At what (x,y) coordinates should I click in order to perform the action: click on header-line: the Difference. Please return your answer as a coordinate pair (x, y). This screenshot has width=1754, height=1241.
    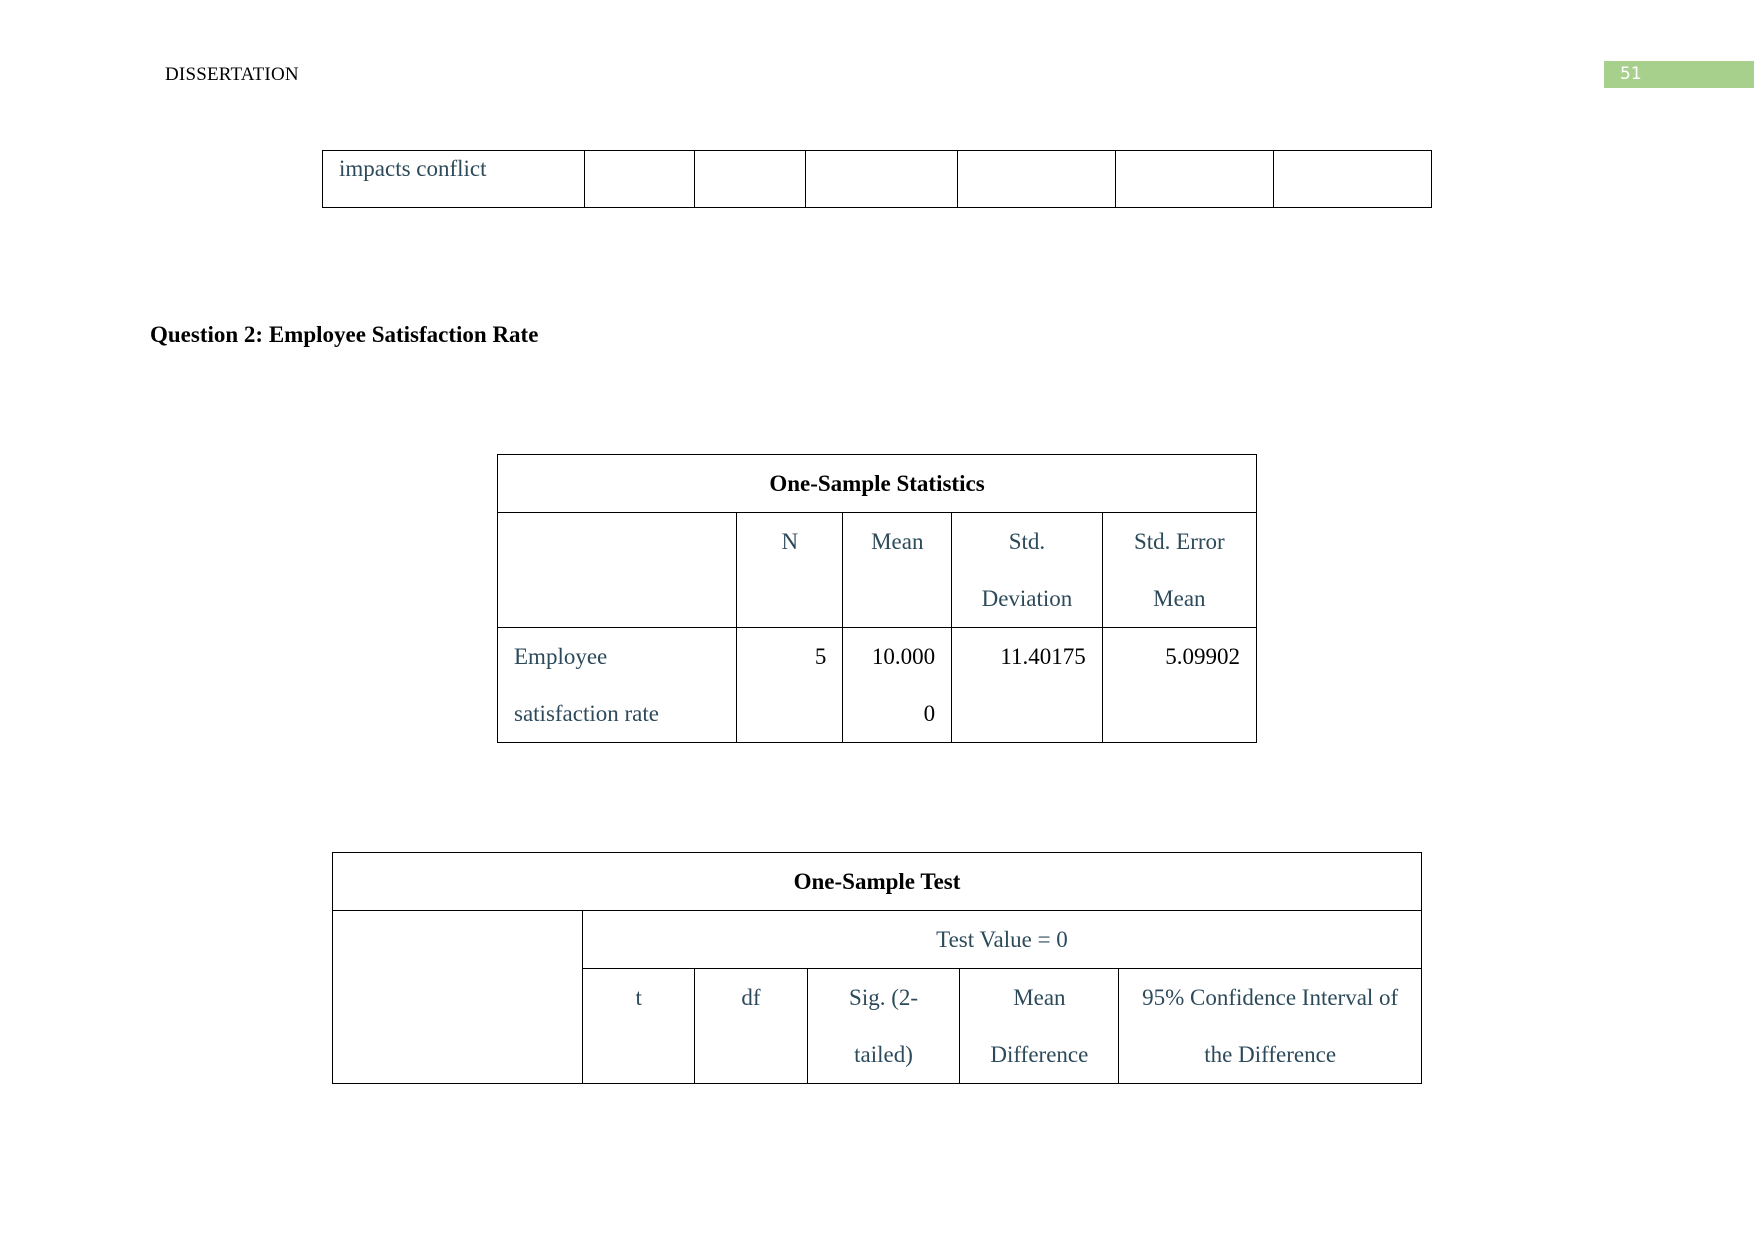
    Looking at the image, I should click on (1270, 1054).